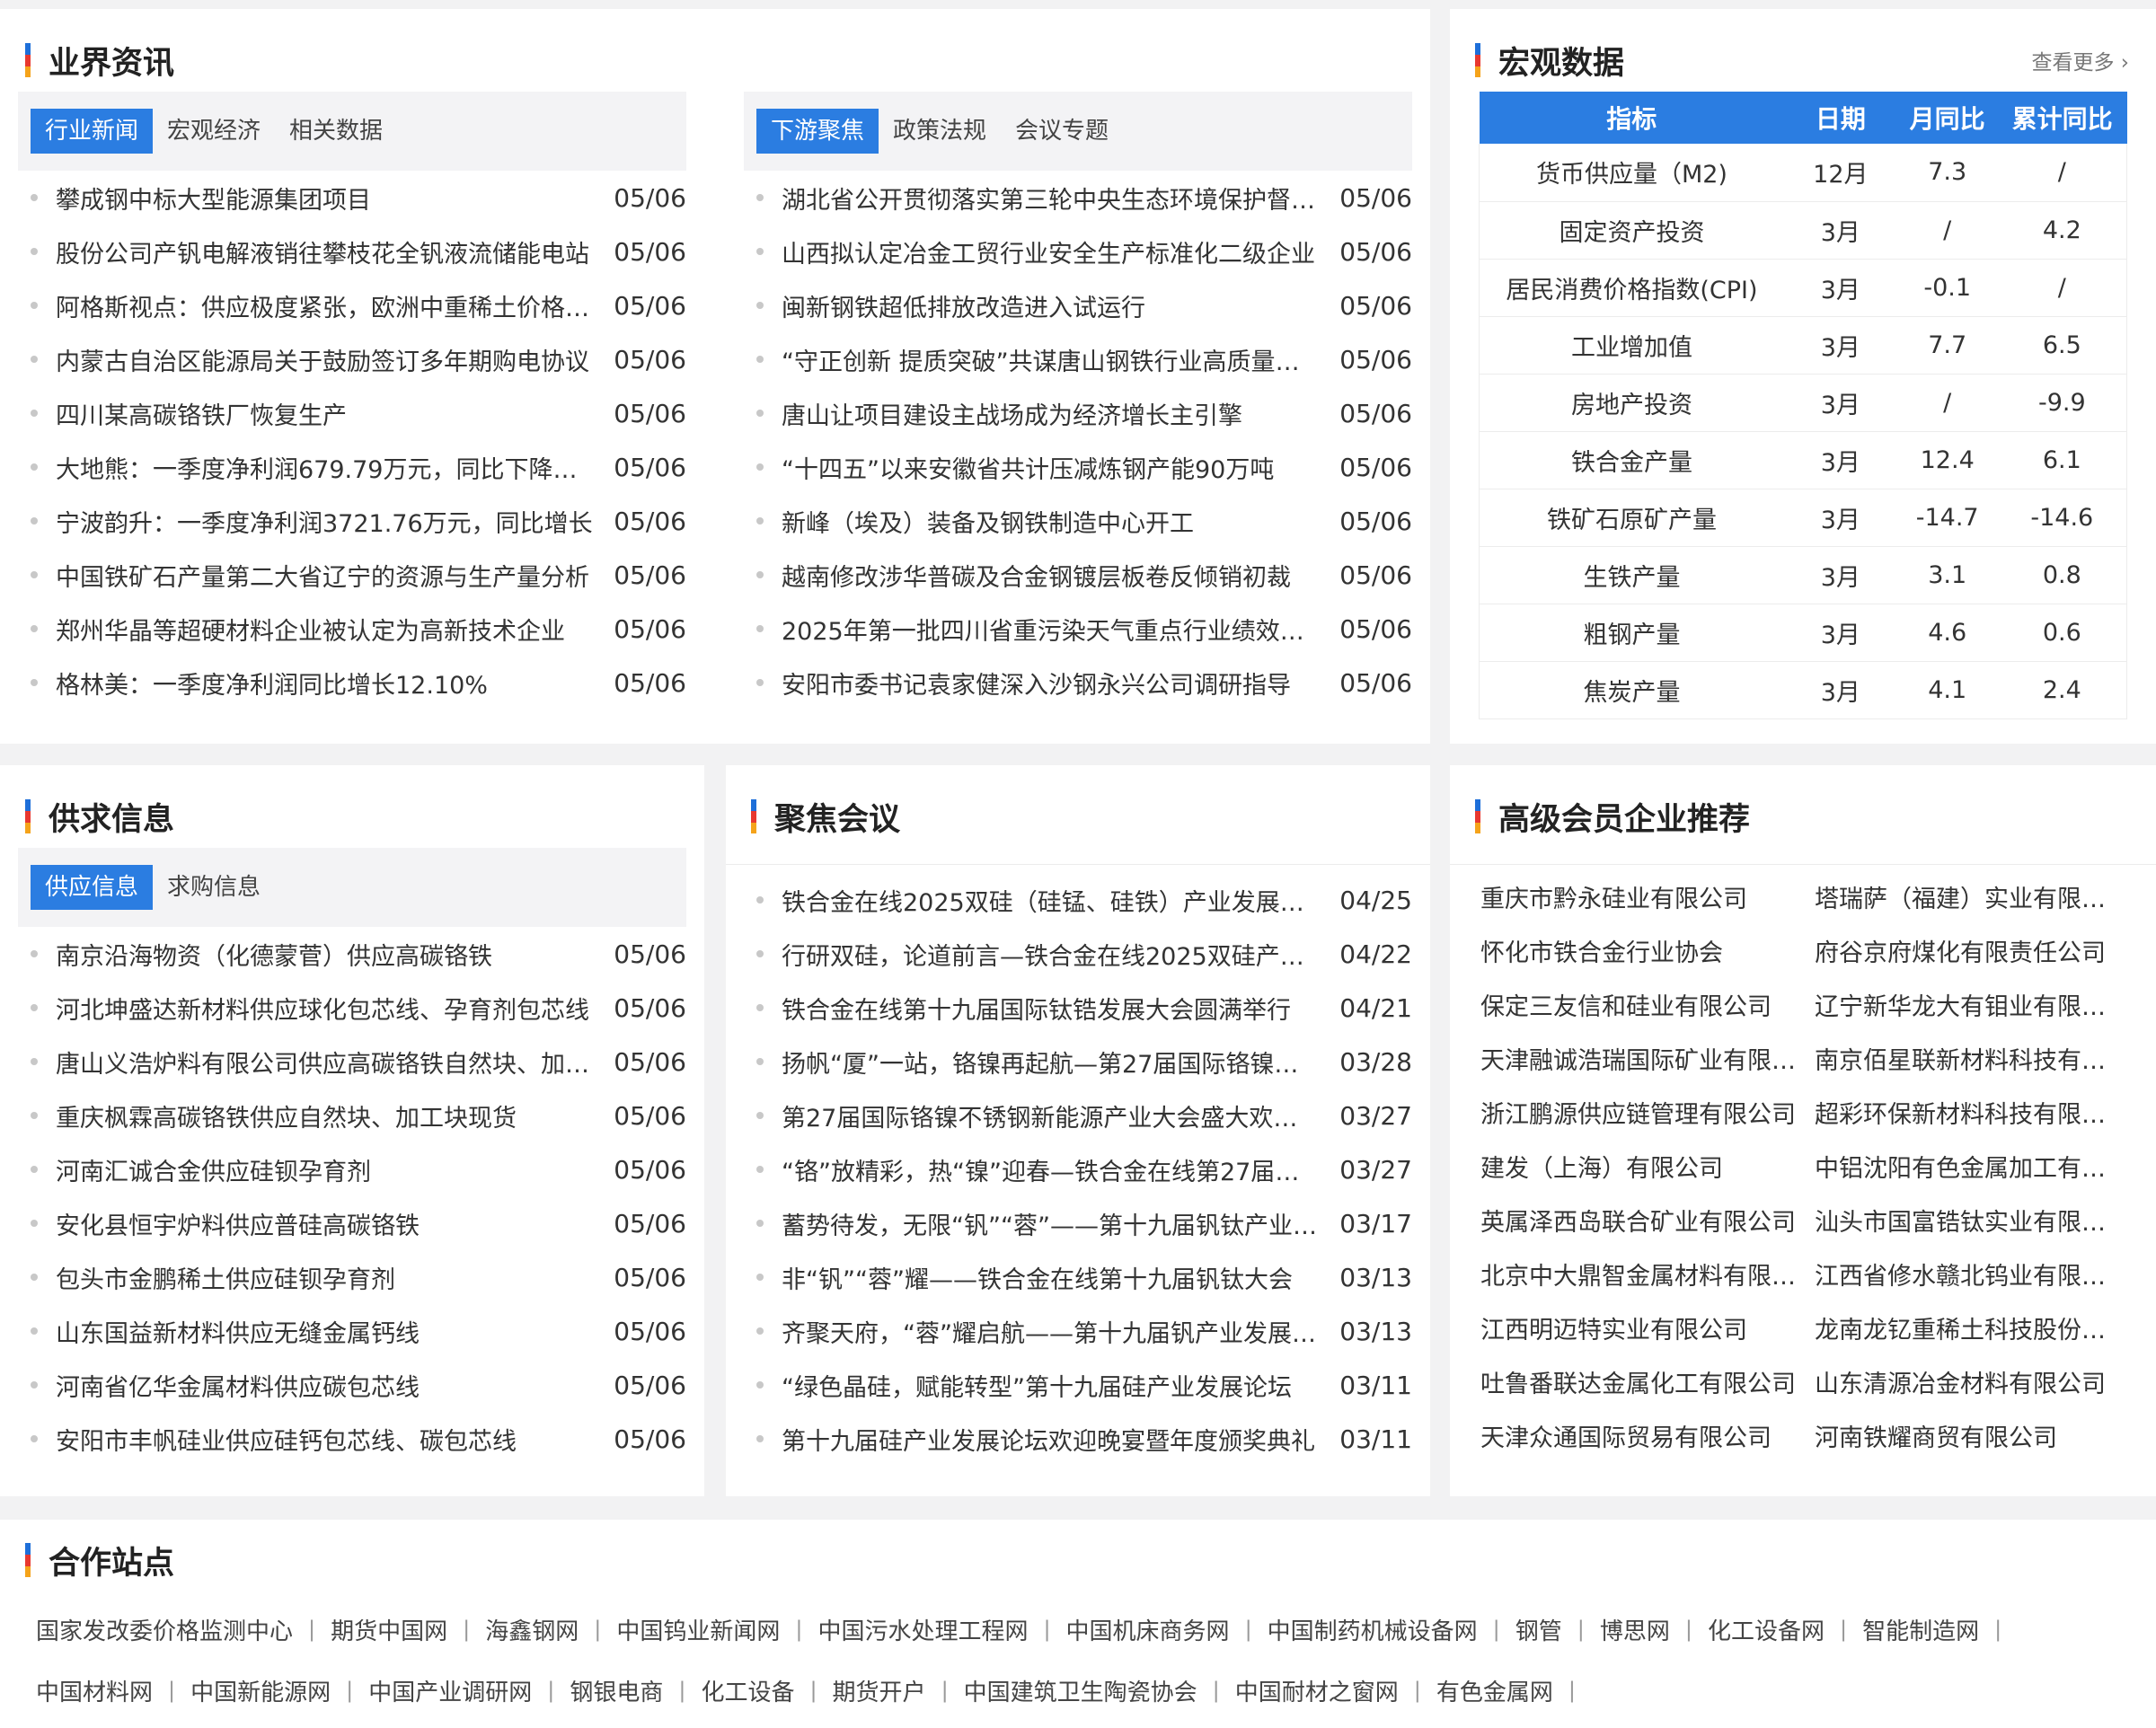 The image size is (2156, 1728). What do you see at coordinates (1084, 575) in the screenshot?
I see `list-item: 越南修改涉华普碳及合金钢镀层板卷反倾销初裁 05/06` at bounding box center [1084, 575].